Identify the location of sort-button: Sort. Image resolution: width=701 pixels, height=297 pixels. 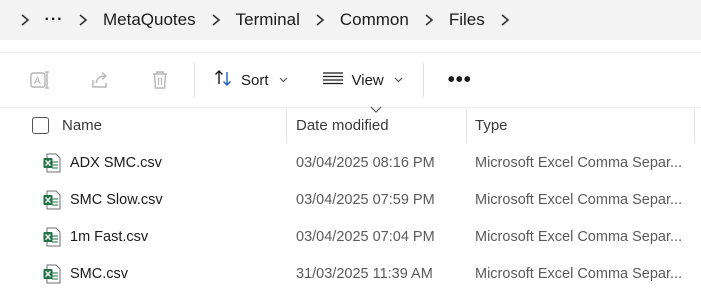
(250, 80).